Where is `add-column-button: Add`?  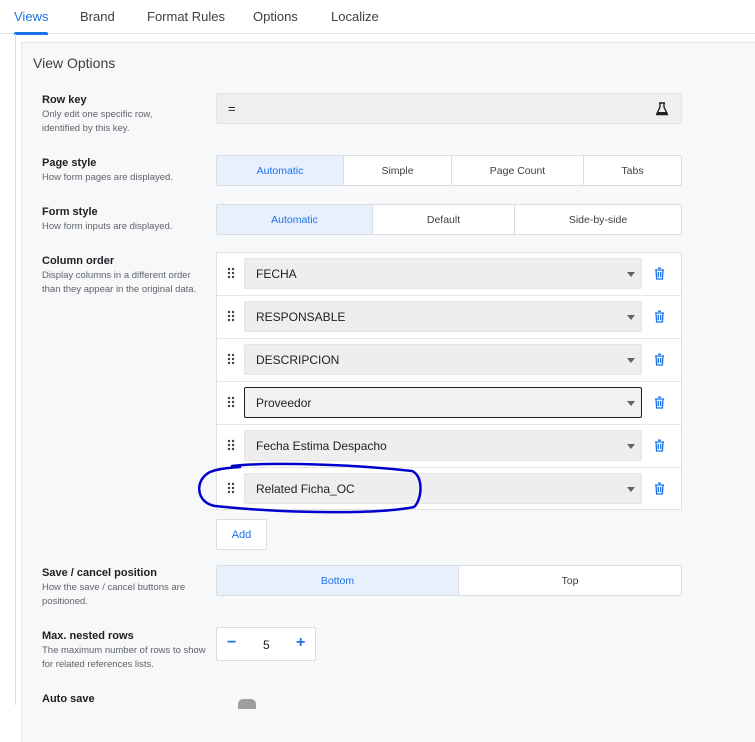
add-column-button: Add is located at coordinates (241, 534).